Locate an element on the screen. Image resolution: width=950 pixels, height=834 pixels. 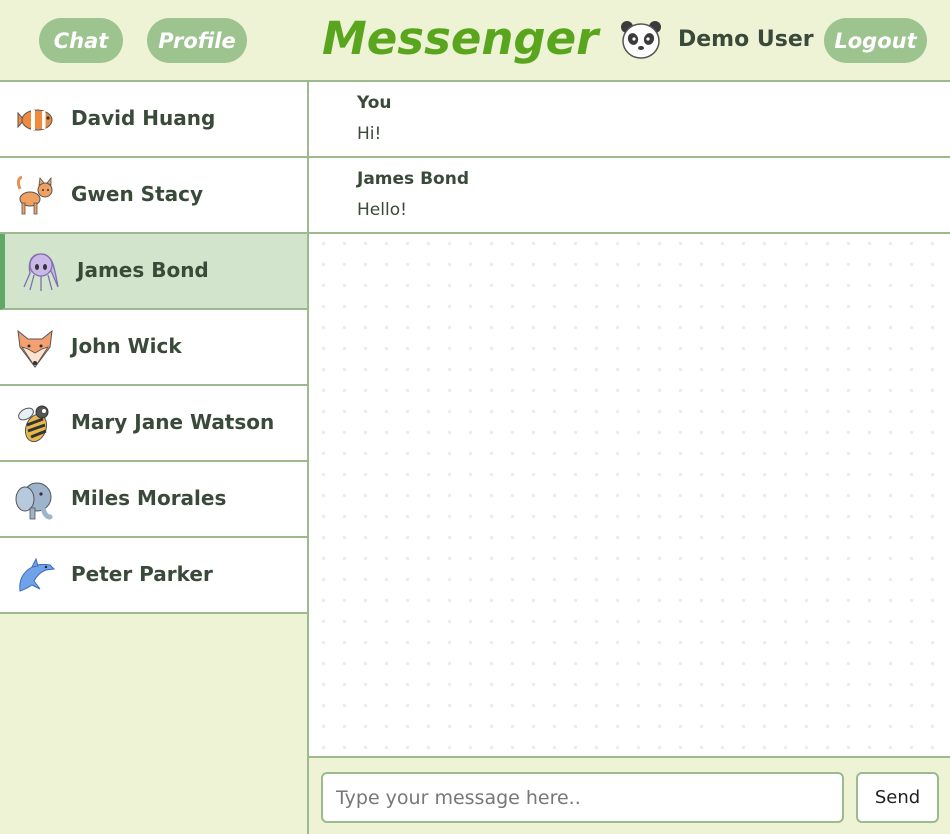
top-bar: Chat Profile Messenger Demo User Logout is located at coordinates (475, 41).